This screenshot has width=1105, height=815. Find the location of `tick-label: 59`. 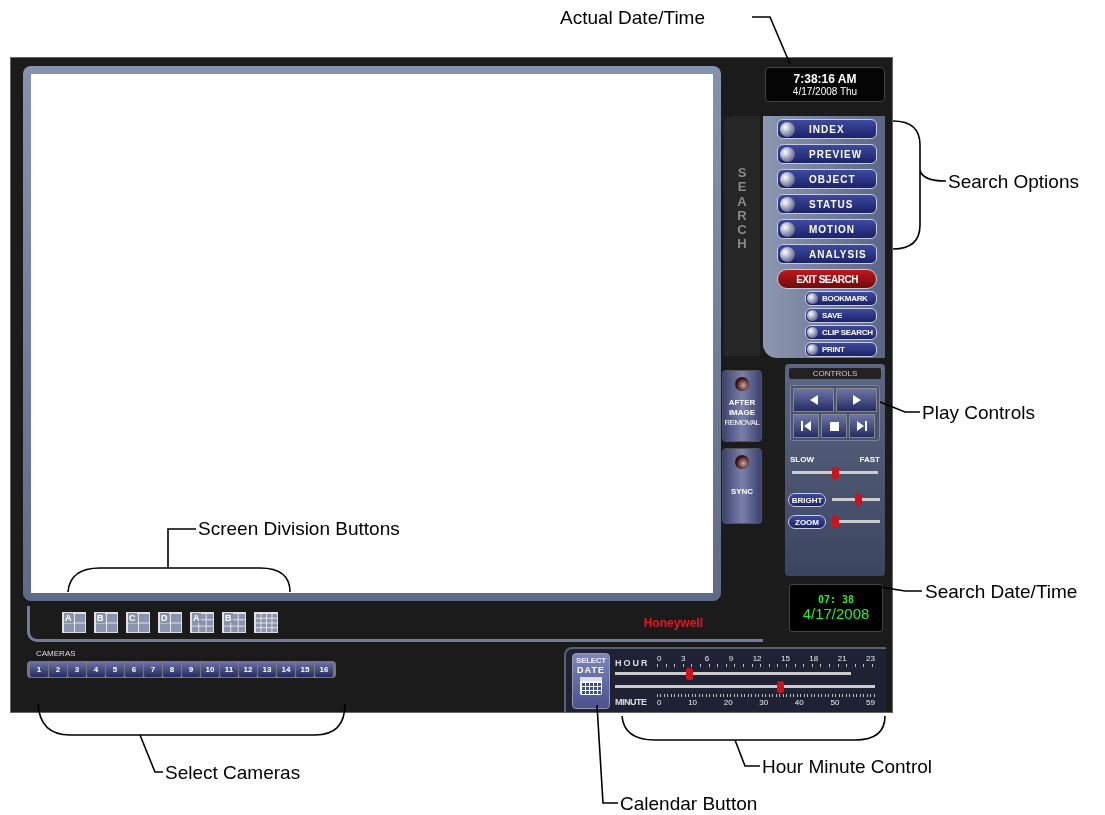

tick-label: 59 is located at coordinates (870, 702).